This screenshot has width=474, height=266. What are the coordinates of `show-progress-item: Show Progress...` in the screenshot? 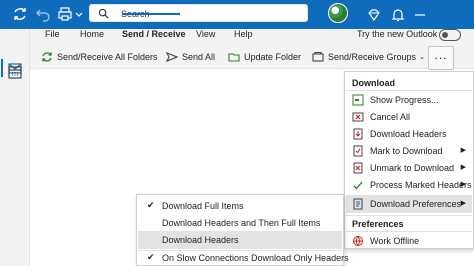 It's located at (409, 100).